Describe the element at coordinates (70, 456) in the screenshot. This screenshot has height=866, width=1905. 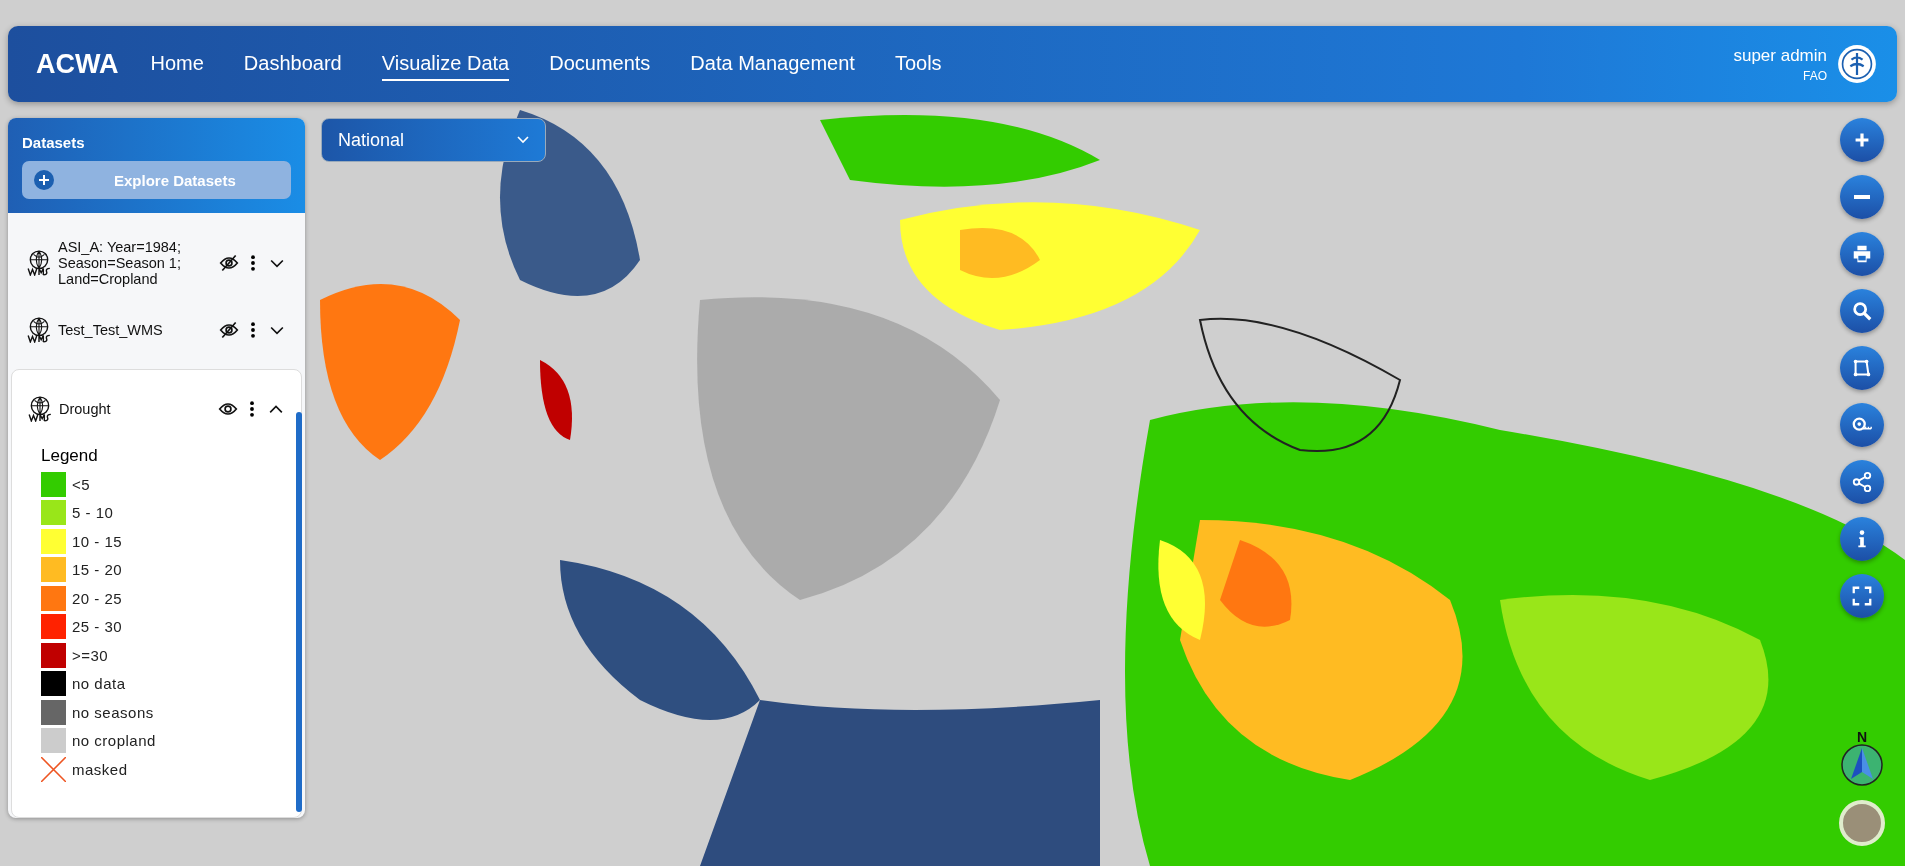
I see `legend-title: Legend` at that location.